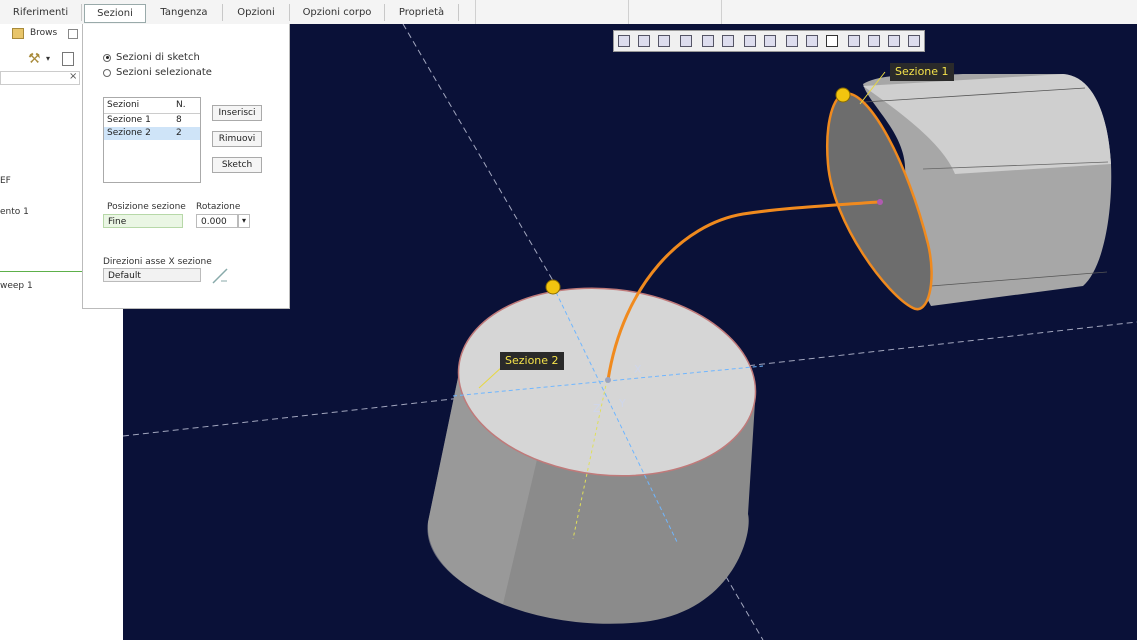 This screenshot has height=640, width=1137. I want to click on section-1-callout: Sezione 1, so click(922, 72).